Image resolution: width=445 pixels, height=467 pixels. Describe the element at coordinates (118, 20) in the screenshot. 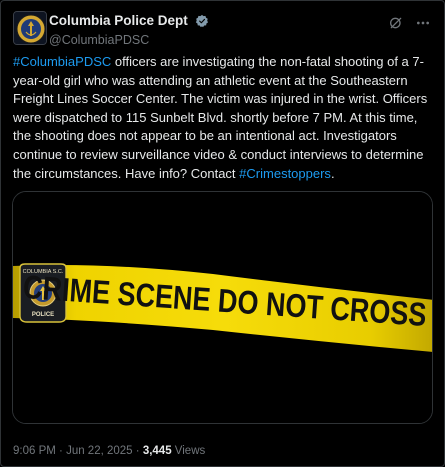

I see `display-name: Columbia Police Dept` at that location.